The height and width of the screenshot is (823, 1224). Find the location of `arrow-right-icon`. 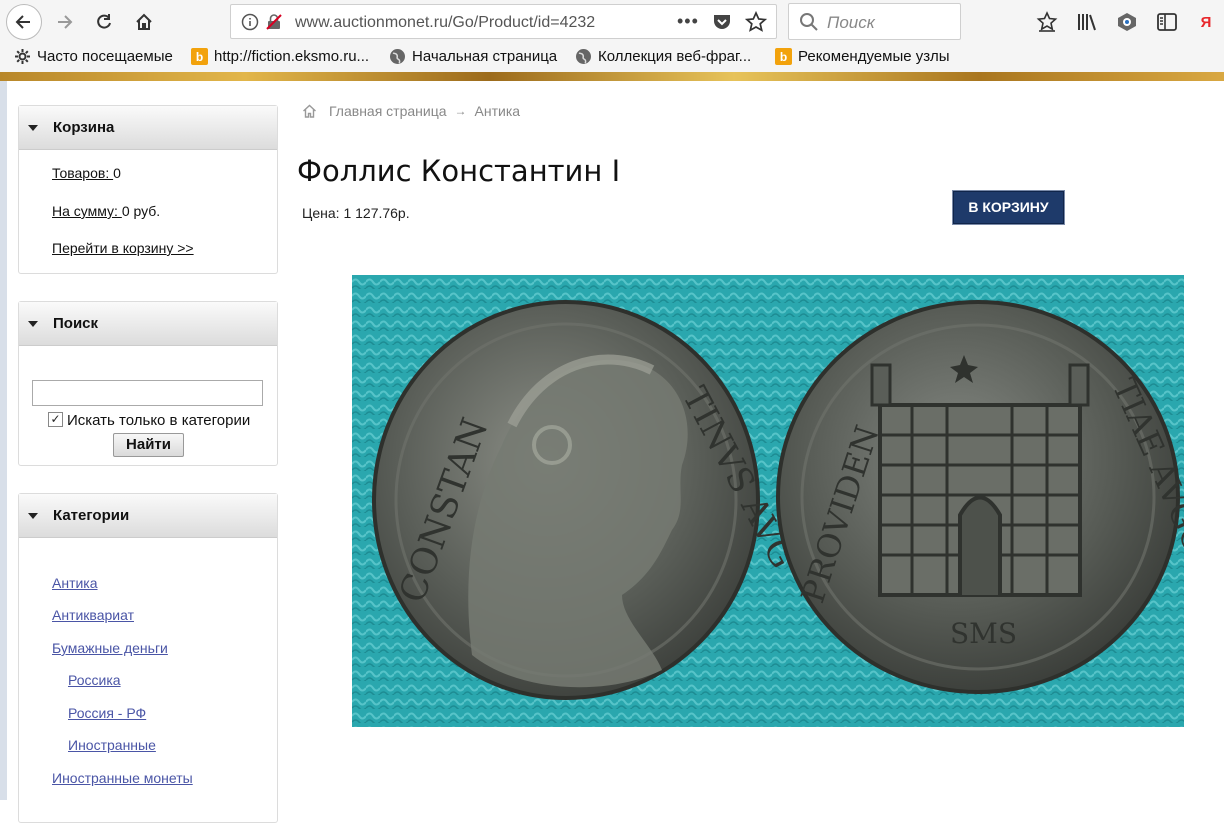

arrow-right-icon is located at coordinates (65, 22).